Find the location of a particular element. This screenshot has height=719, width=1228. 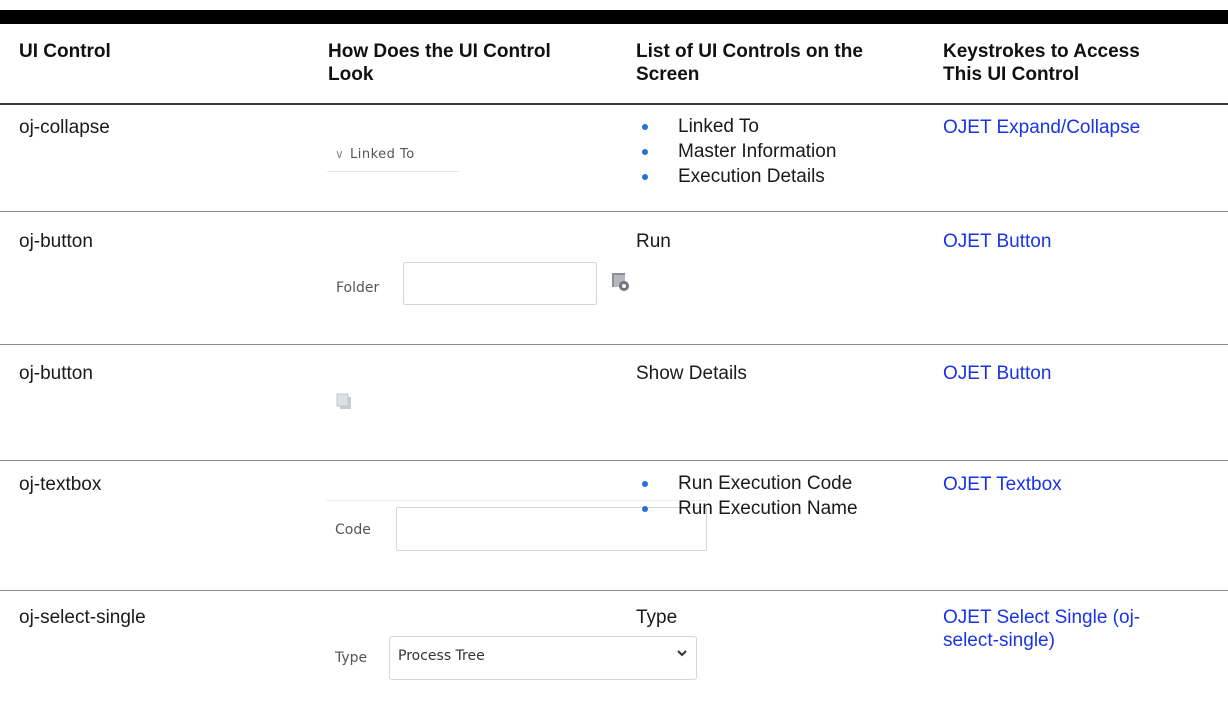

header-keystrokes-line2: This UI Control is located at coordinates (1011, 74).